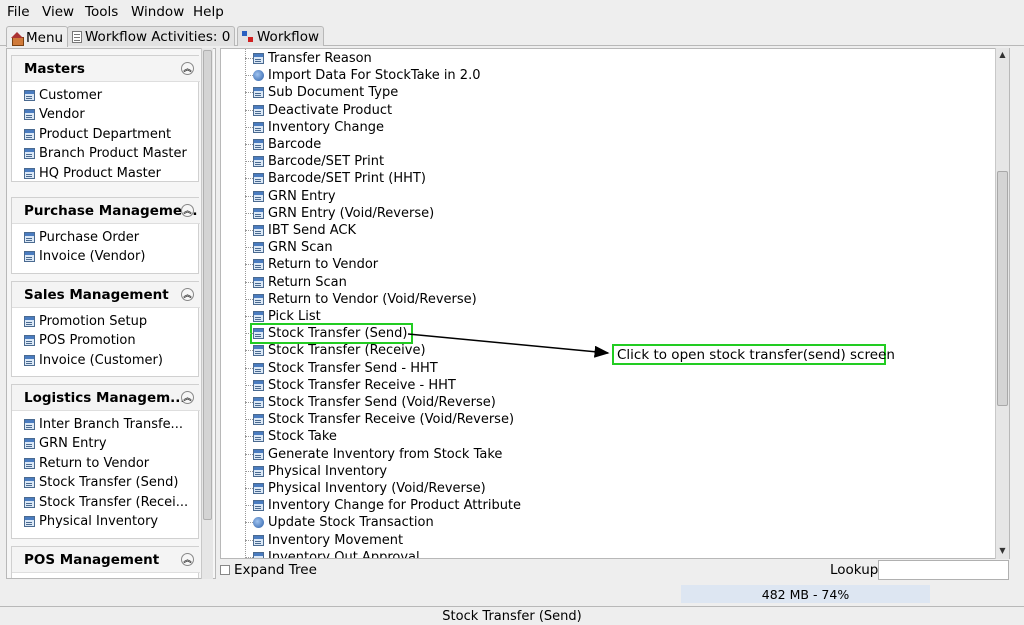 This screenshot has width=1024, height=625. I want to click on tree-item: Stock Transfer (Receive), so click(335, 351).